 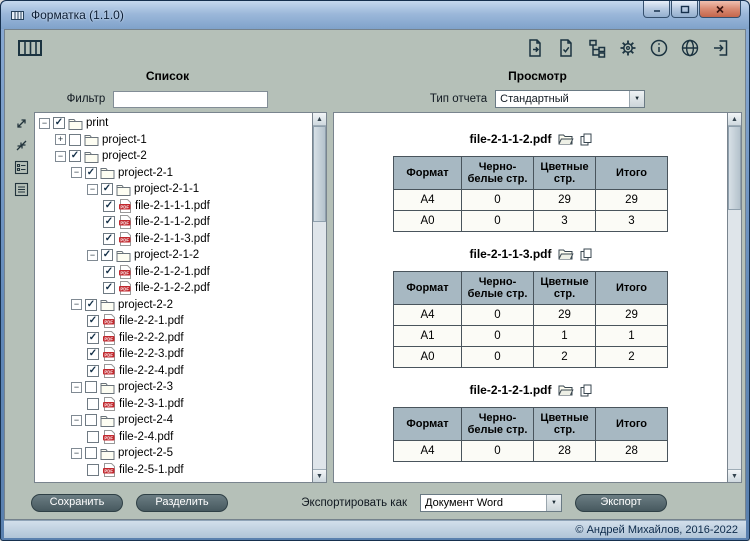 I want to click on report-type-label: Тип отчета, so click(x=458, y=99).